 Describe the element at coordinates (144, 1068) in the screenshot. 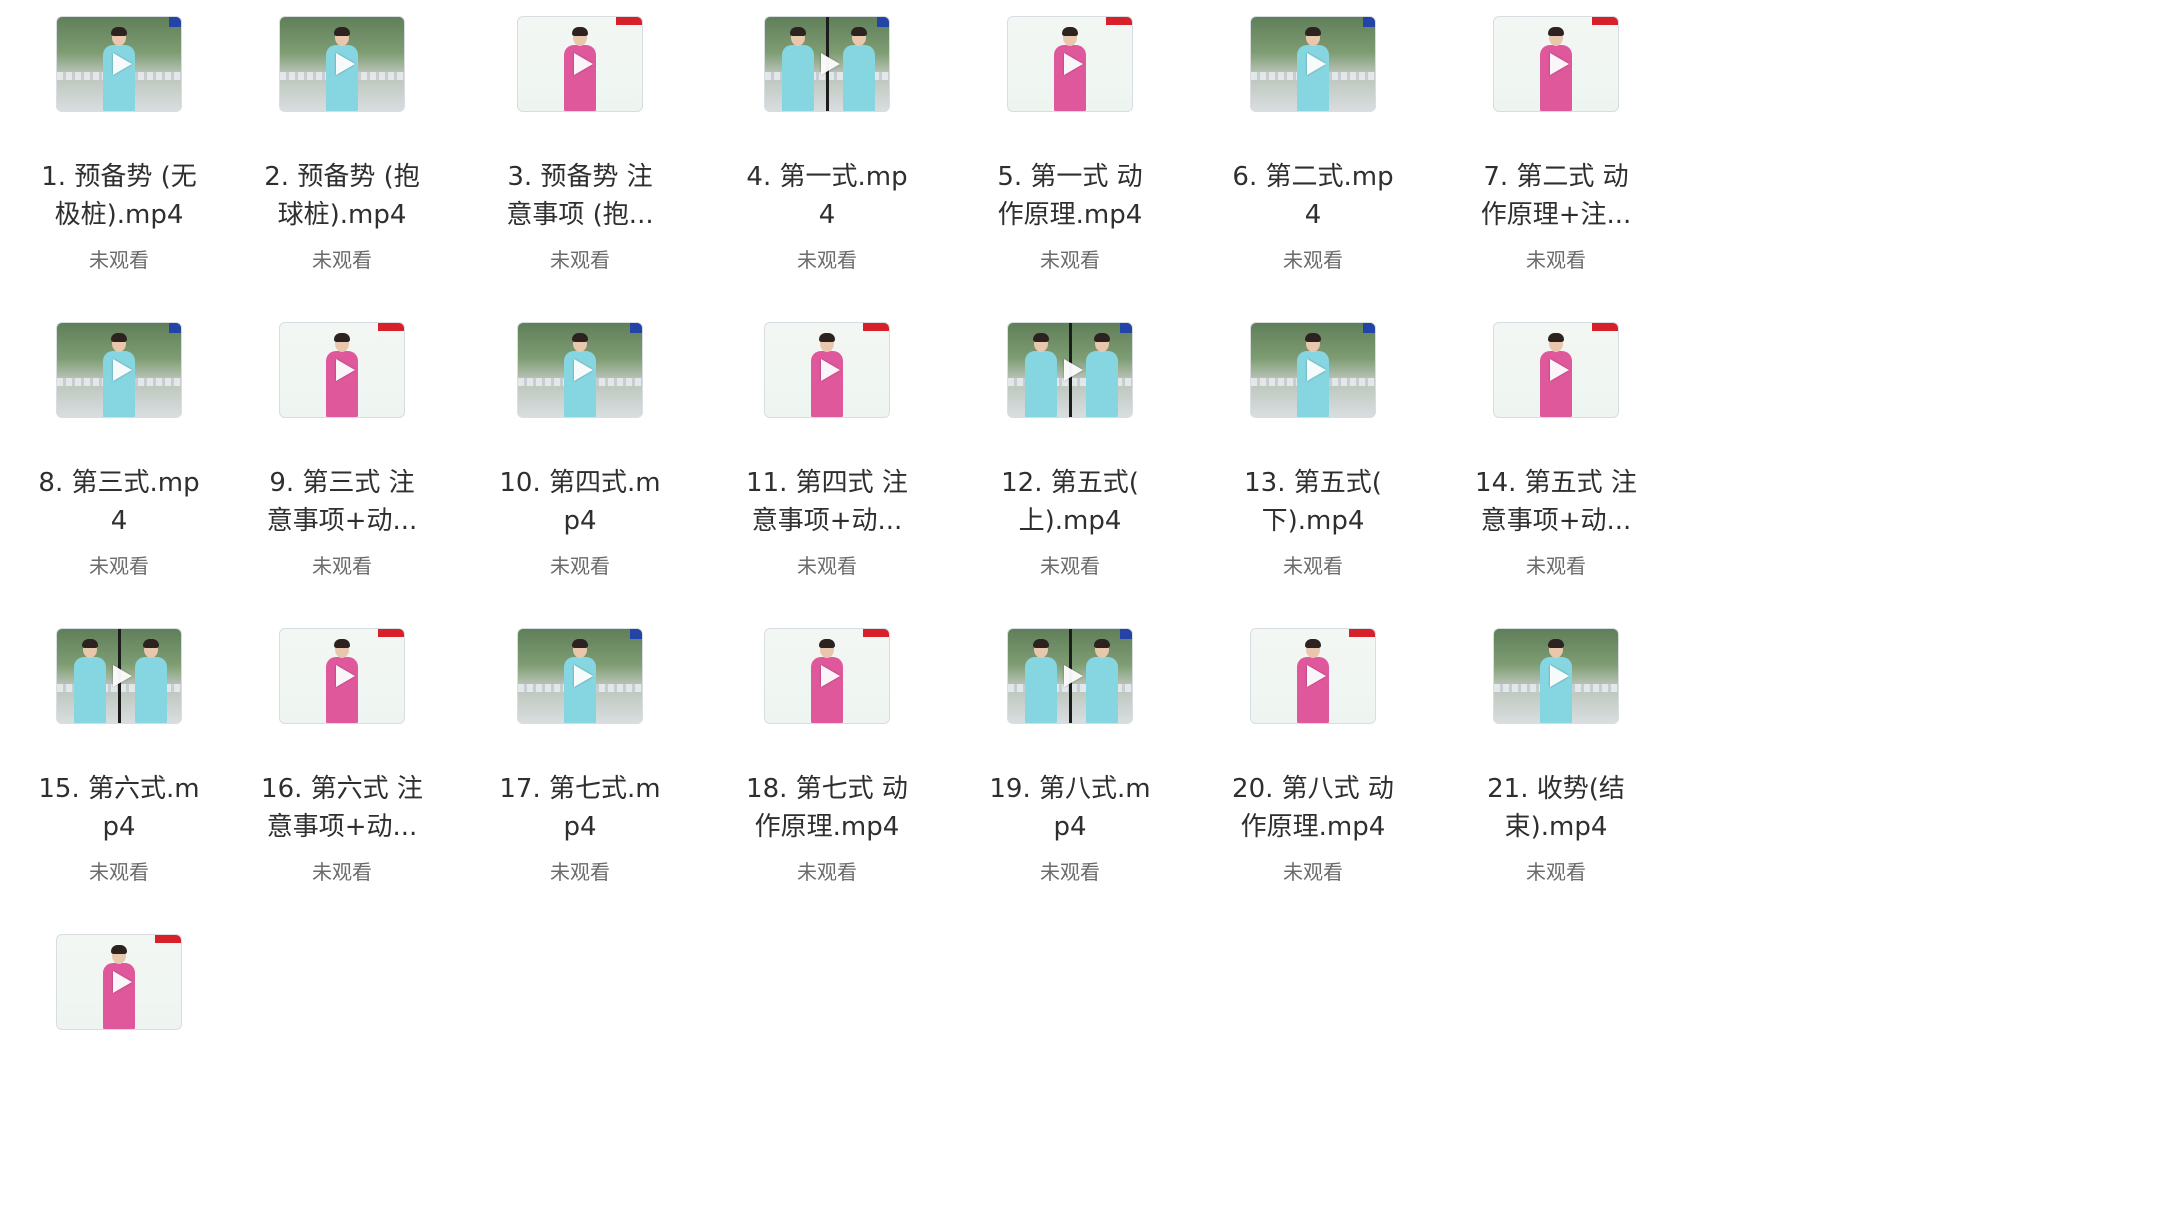

I see `video-tile` at that location.